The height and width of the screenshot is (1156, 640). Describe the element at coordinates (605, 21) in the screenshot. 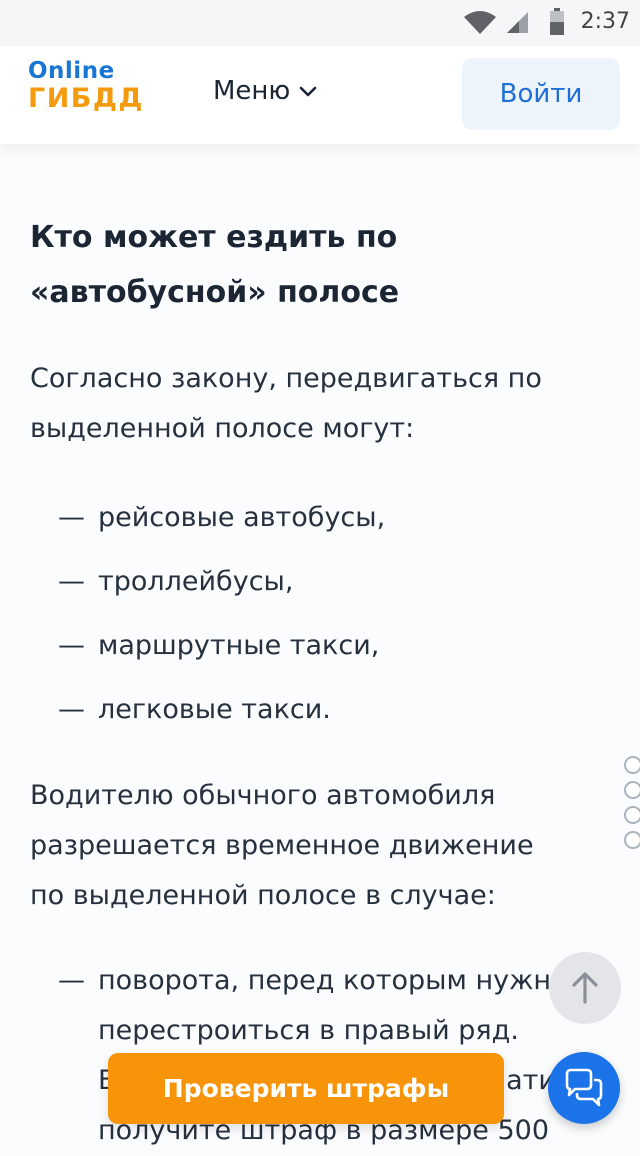

I see `status-time: 2:37` at that location.